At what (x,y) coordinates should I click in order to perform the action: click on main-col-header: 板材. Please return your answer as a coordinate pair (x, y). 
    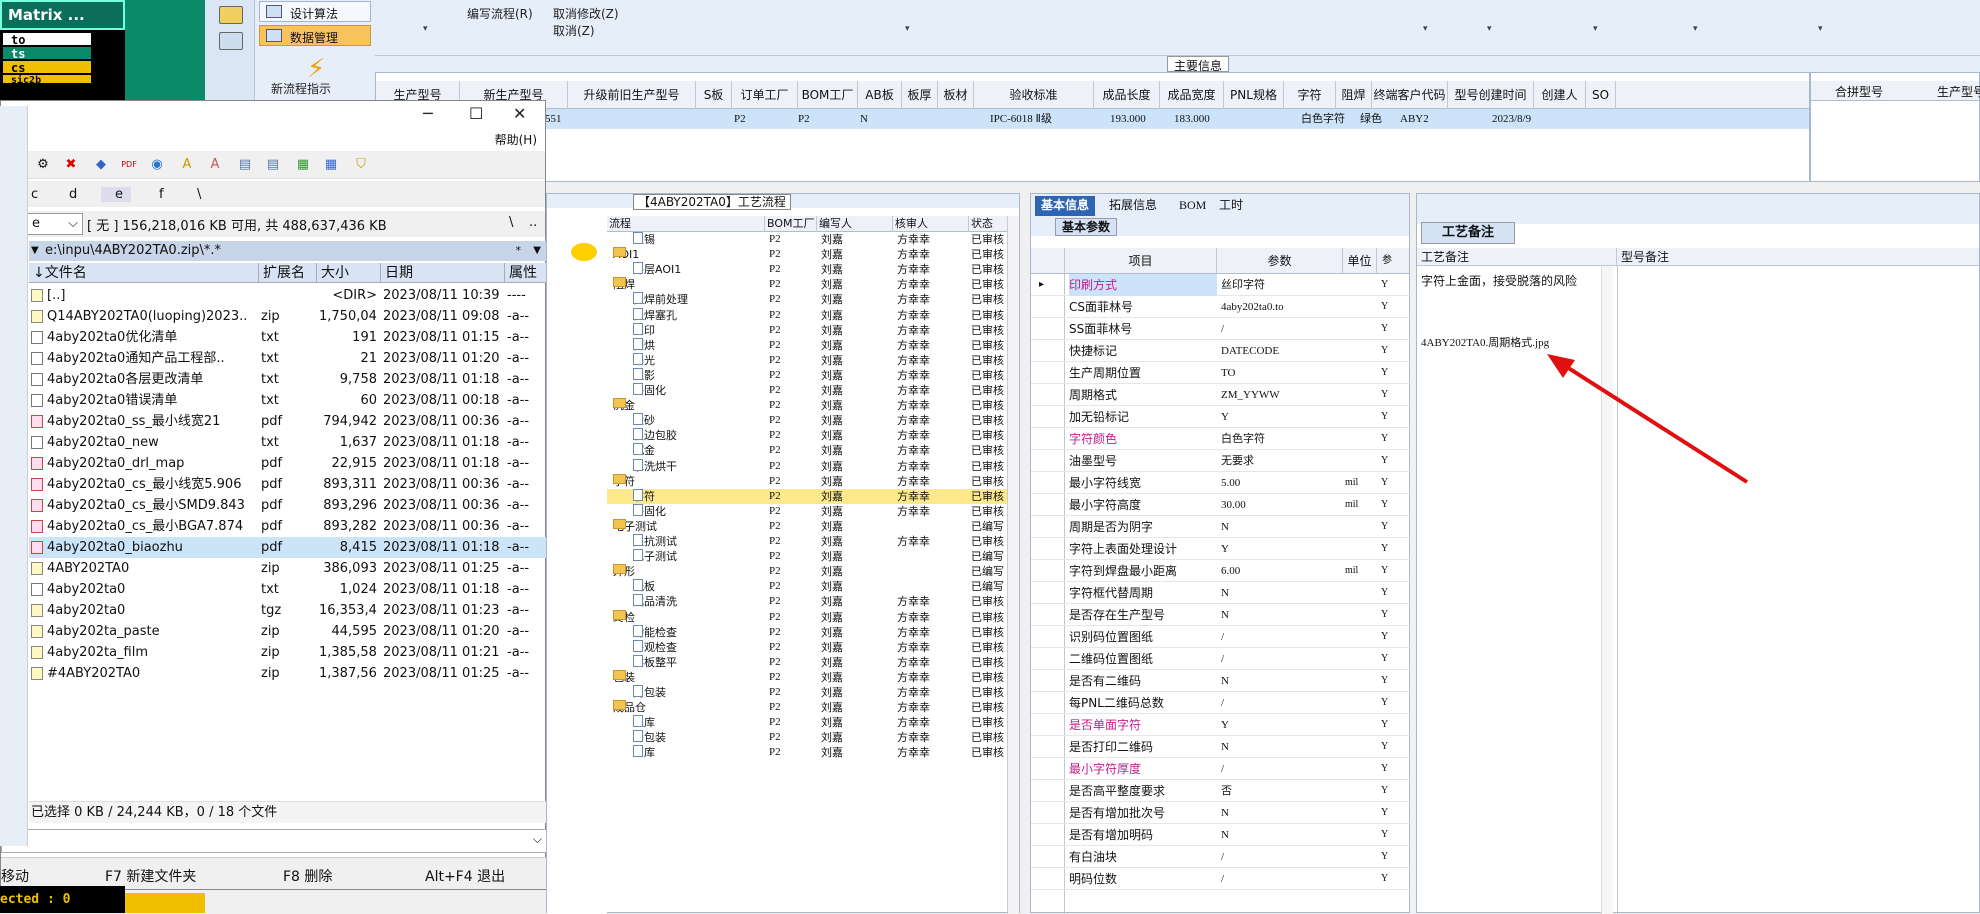
    Looking at the image, I should click on (956, 95).